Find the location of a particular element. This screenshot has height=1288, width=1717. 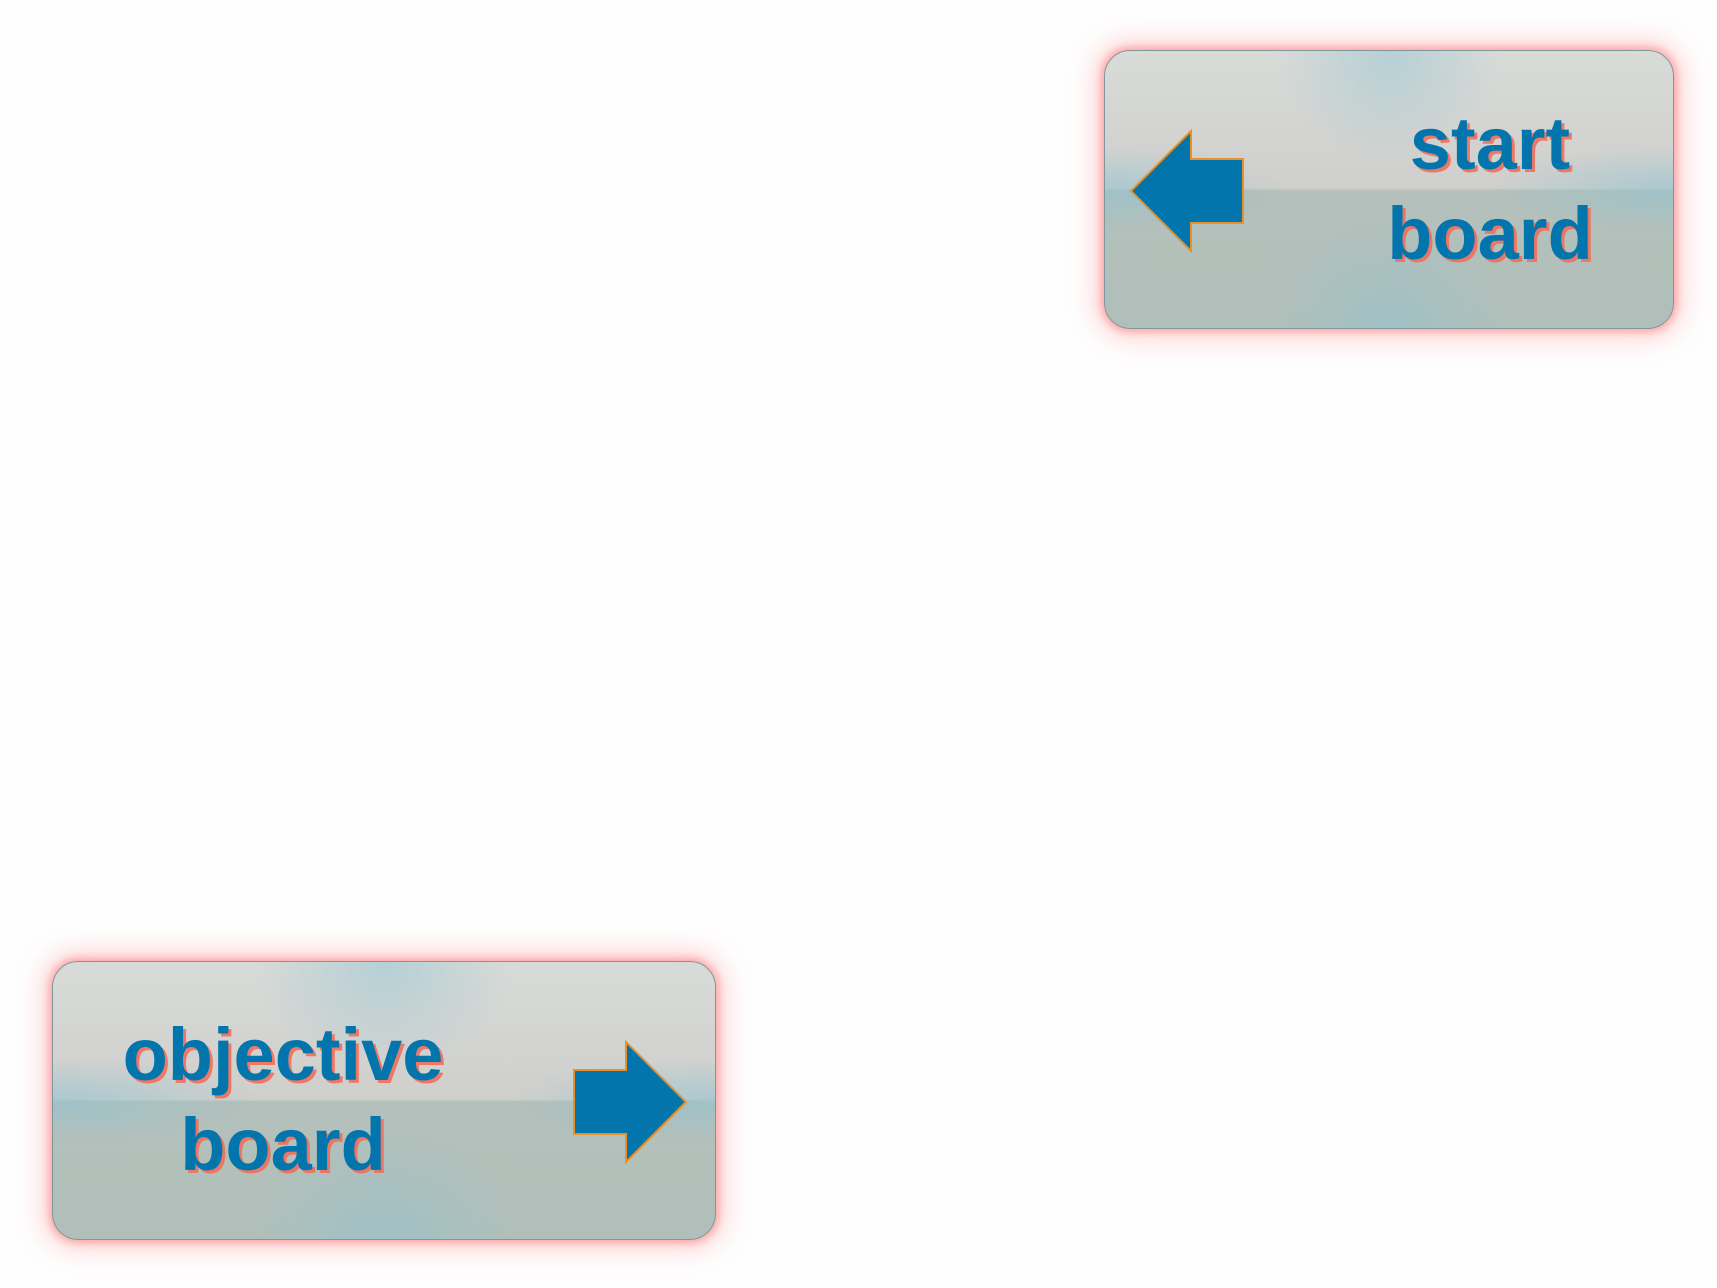

arrow-right-icon is located at coordinates (630, 1102).